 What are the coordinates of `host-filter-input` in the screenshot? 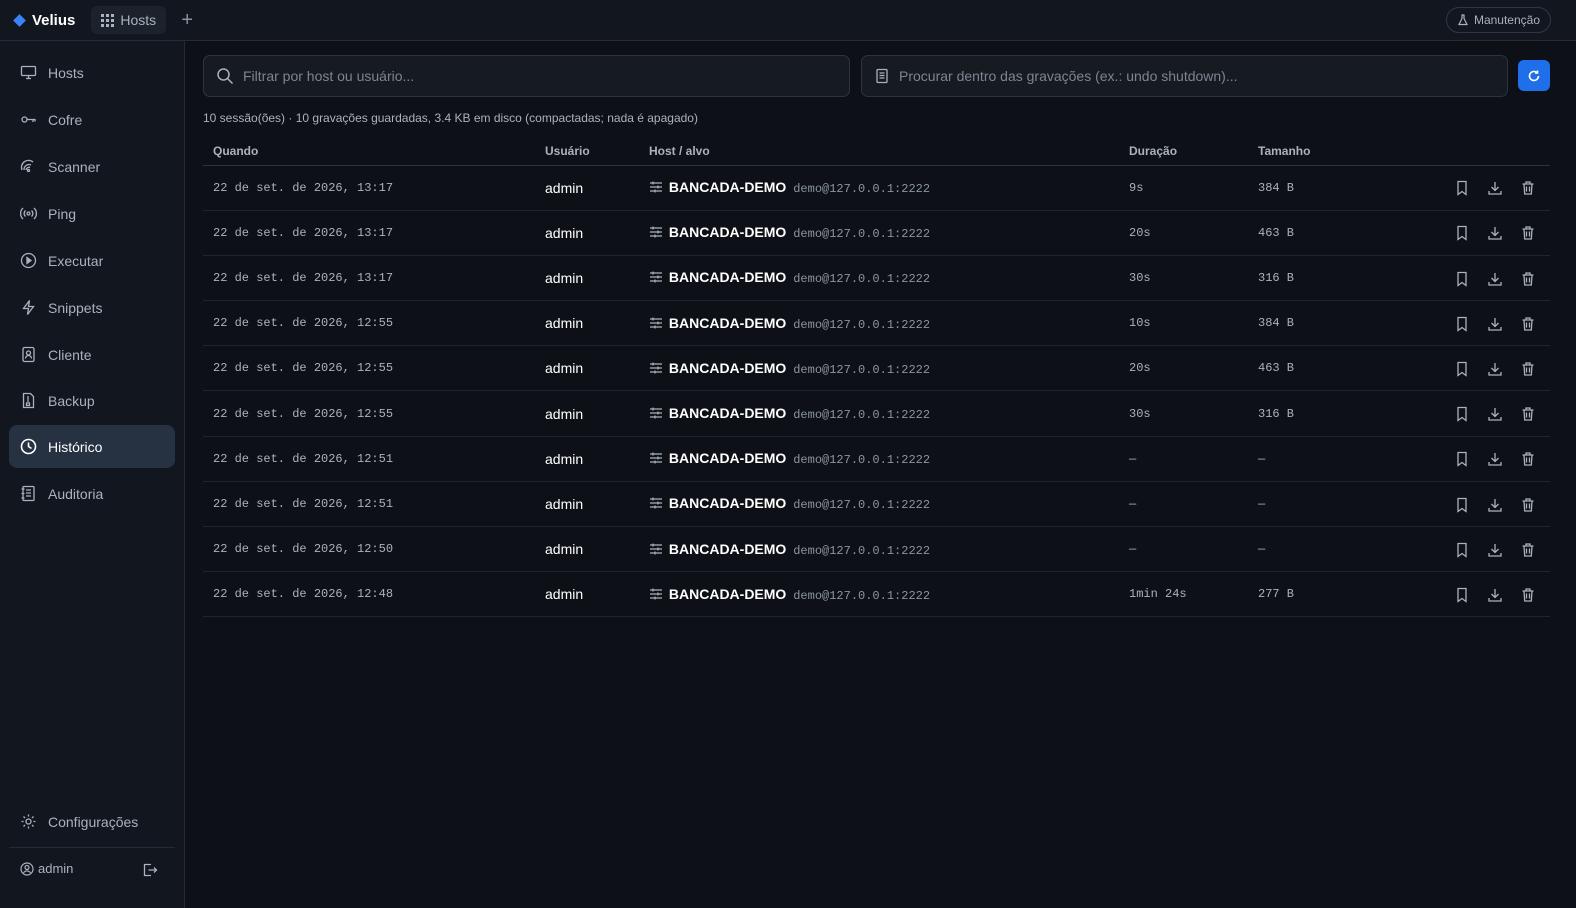 It's located at (523, 76).